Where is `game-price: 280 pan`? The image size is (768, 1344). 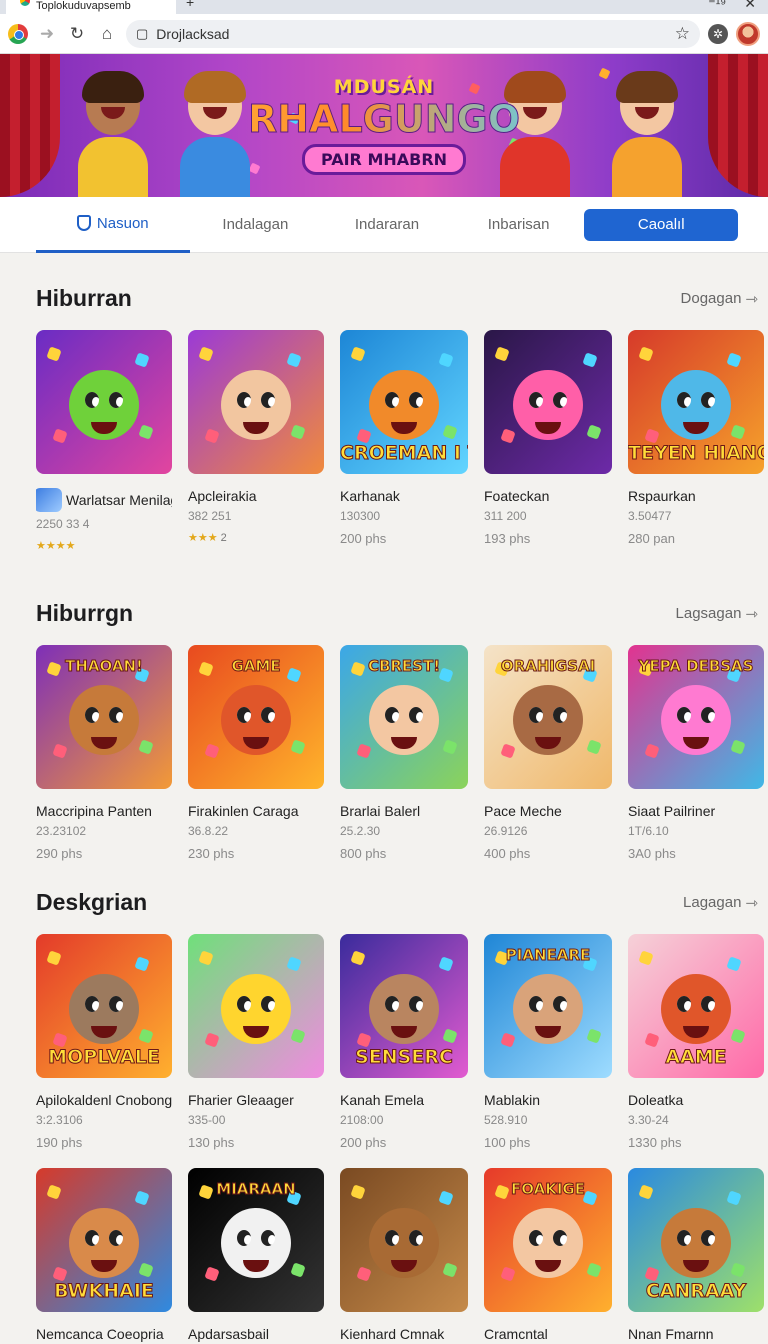
game-price: 280 pan is located at coordinates (651, 538).